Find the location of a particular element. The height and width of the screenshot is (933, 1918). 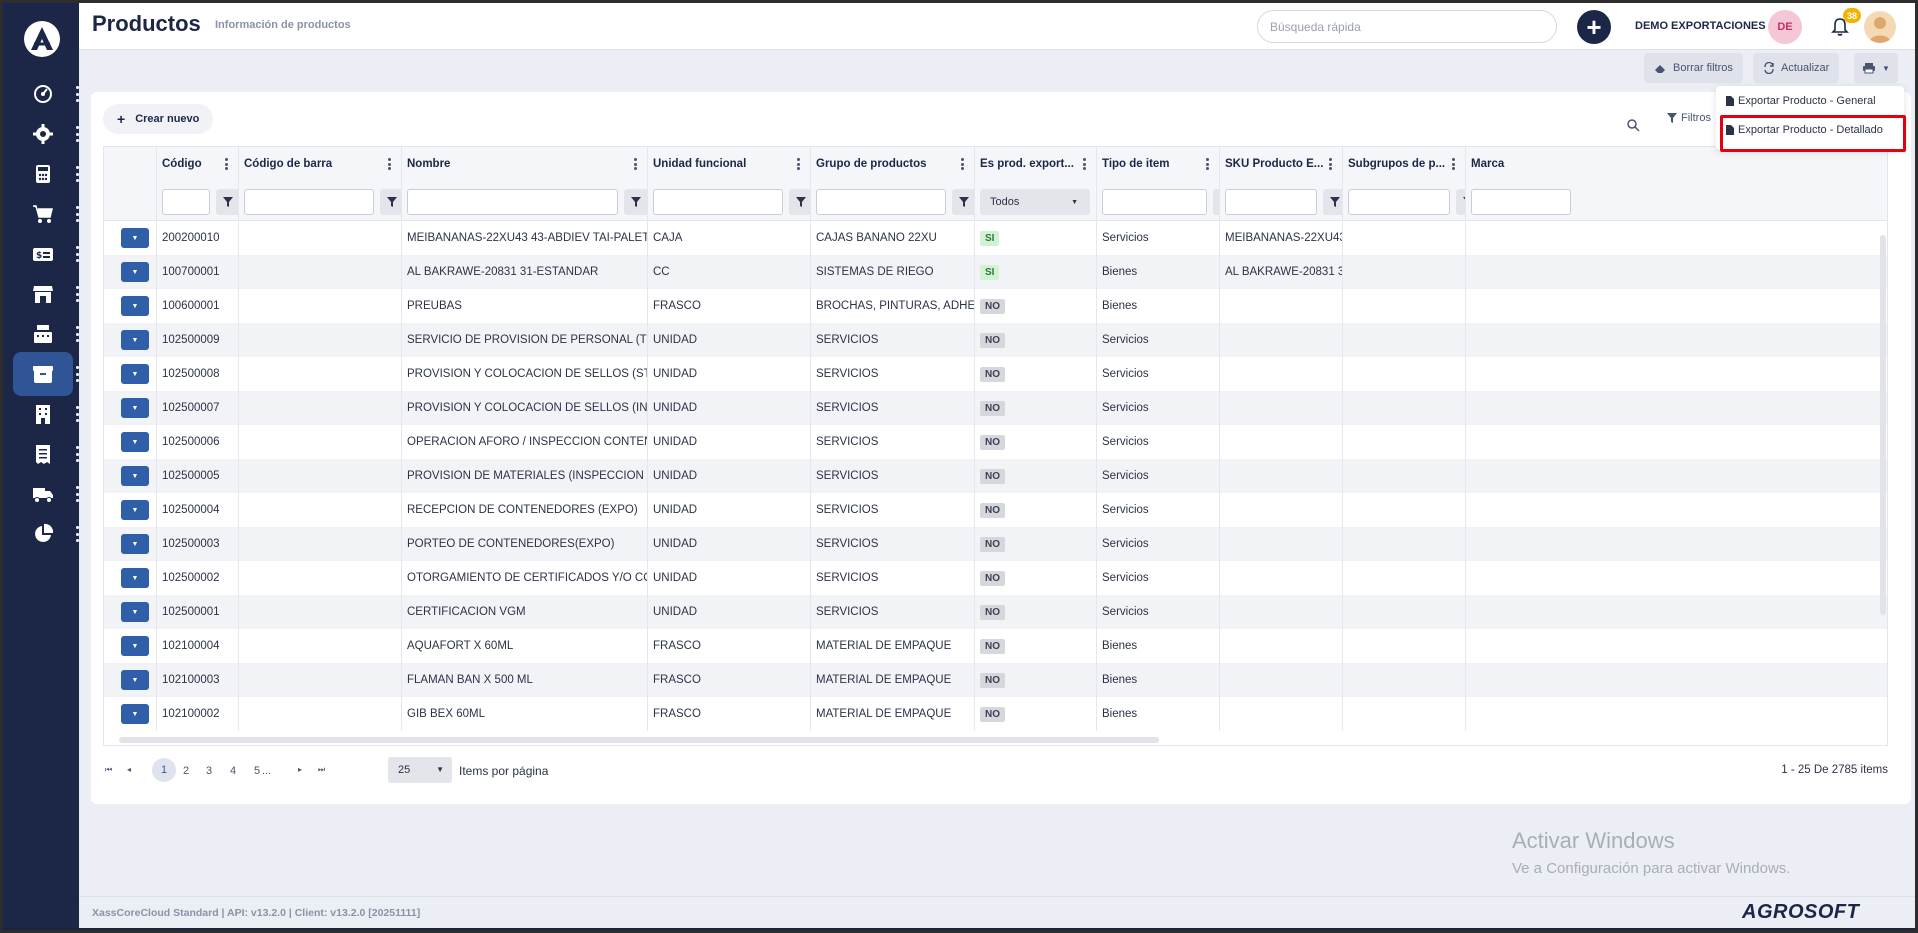

sidebar-item-truck is located at coordinates (46, 494).